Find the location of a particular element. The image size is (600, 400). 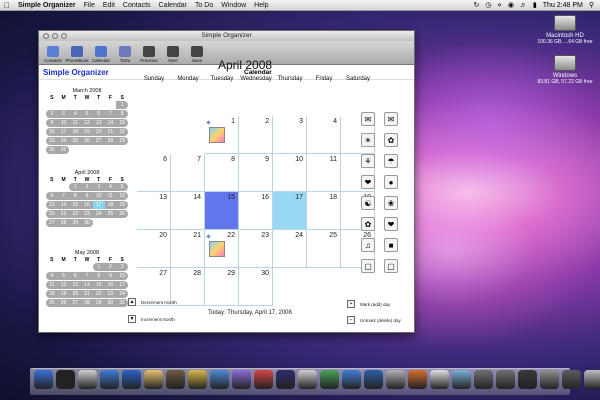

calendar-day-cell: 8 is located at coordinates (222, 173).